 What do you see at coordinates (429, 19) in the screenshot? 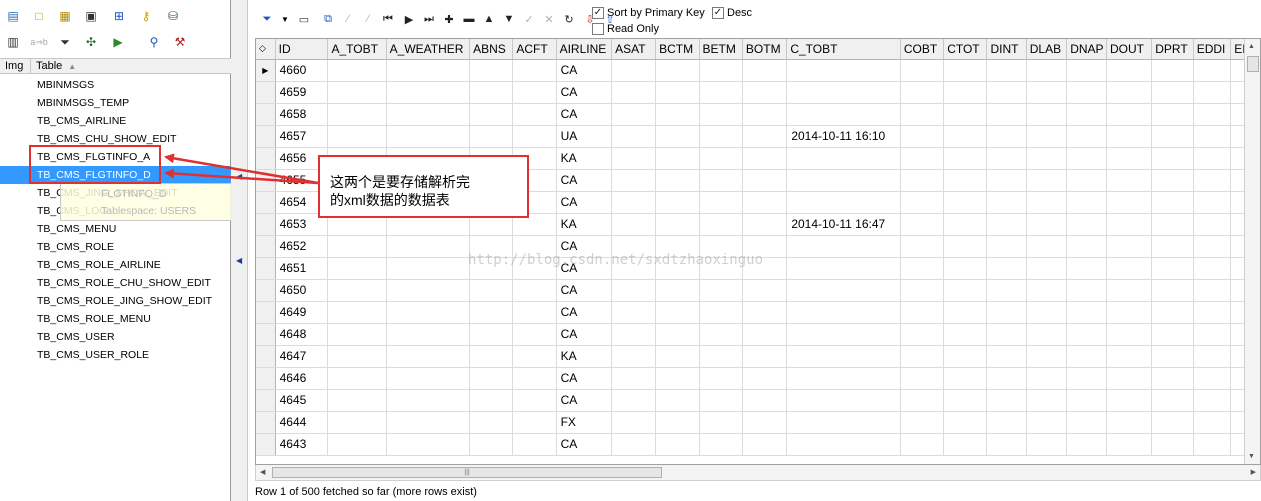
I see `last-record-icon: ⏭` at bounding box center [429, 19].